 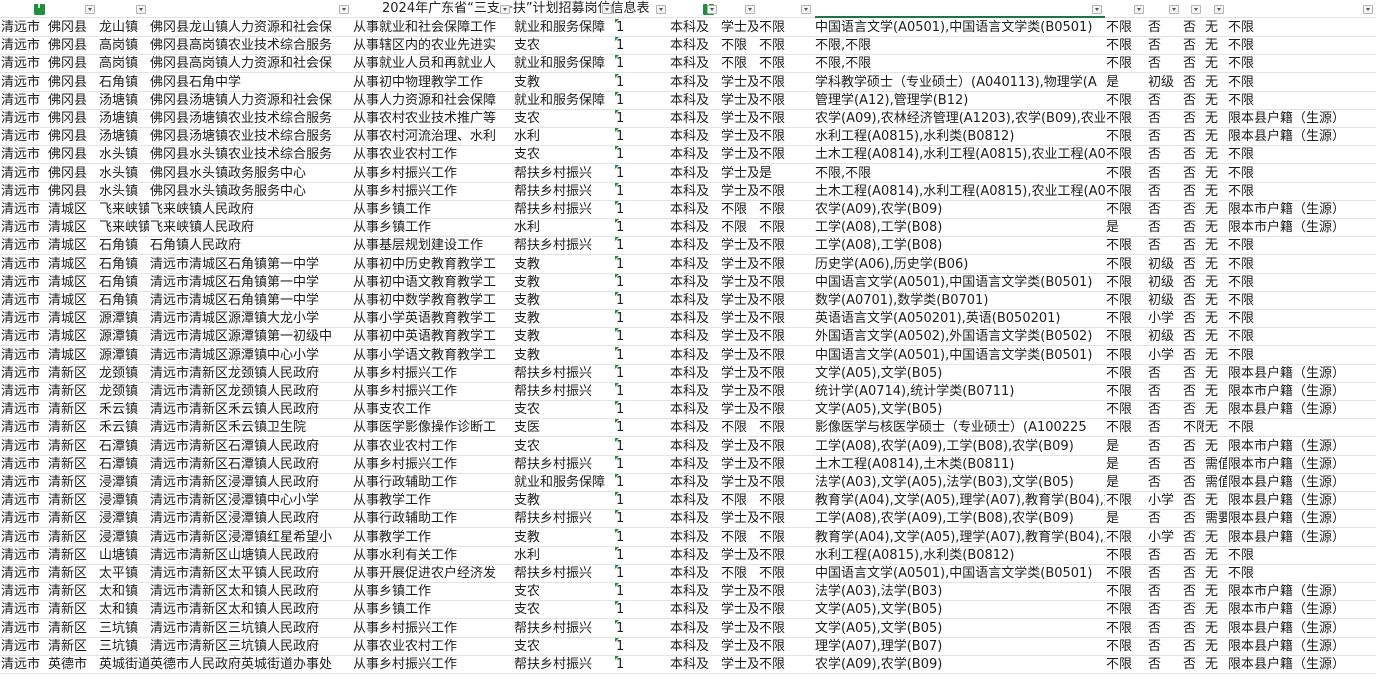 I want to click on table-cell: 工学(A08),农学(A09),工学(B08),农学(B09), so click(x=959, y=447).